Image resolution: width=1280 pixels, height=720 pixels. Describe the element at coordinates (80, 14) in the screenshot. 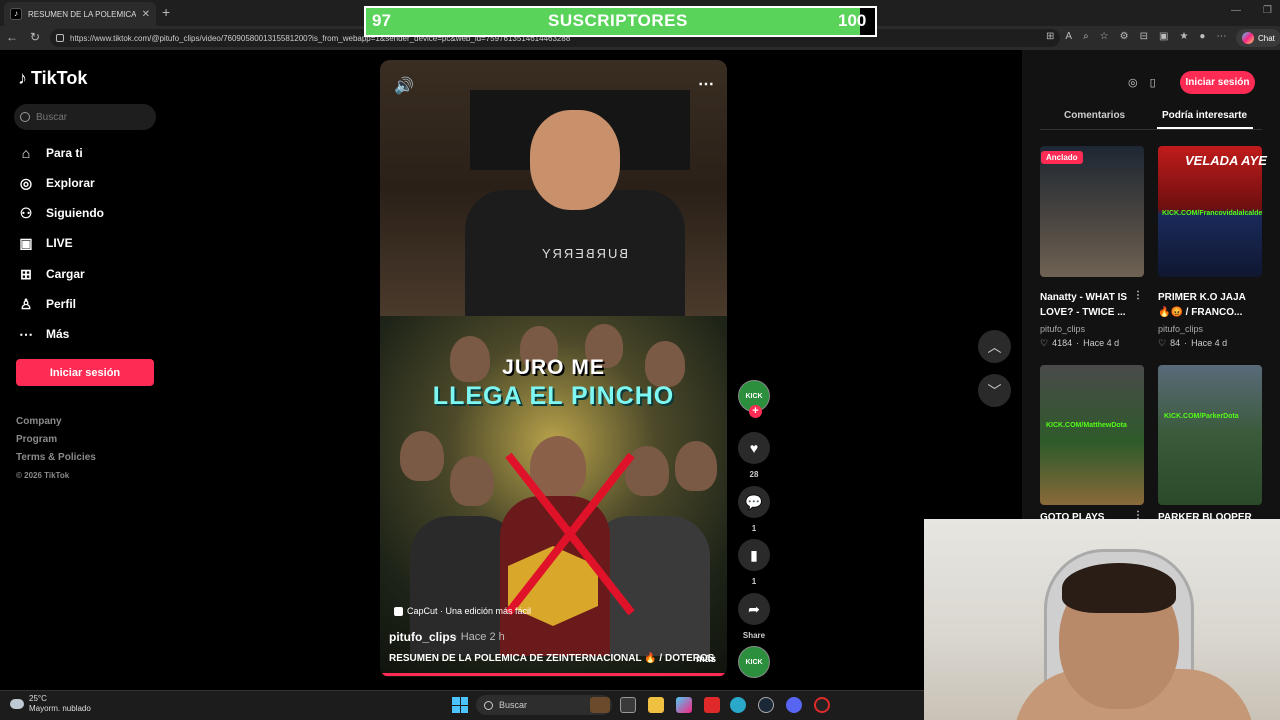

I see `browser-tab: ♪ RESUMEN DE LA POLEMICA DE ZE ✕` at that location.